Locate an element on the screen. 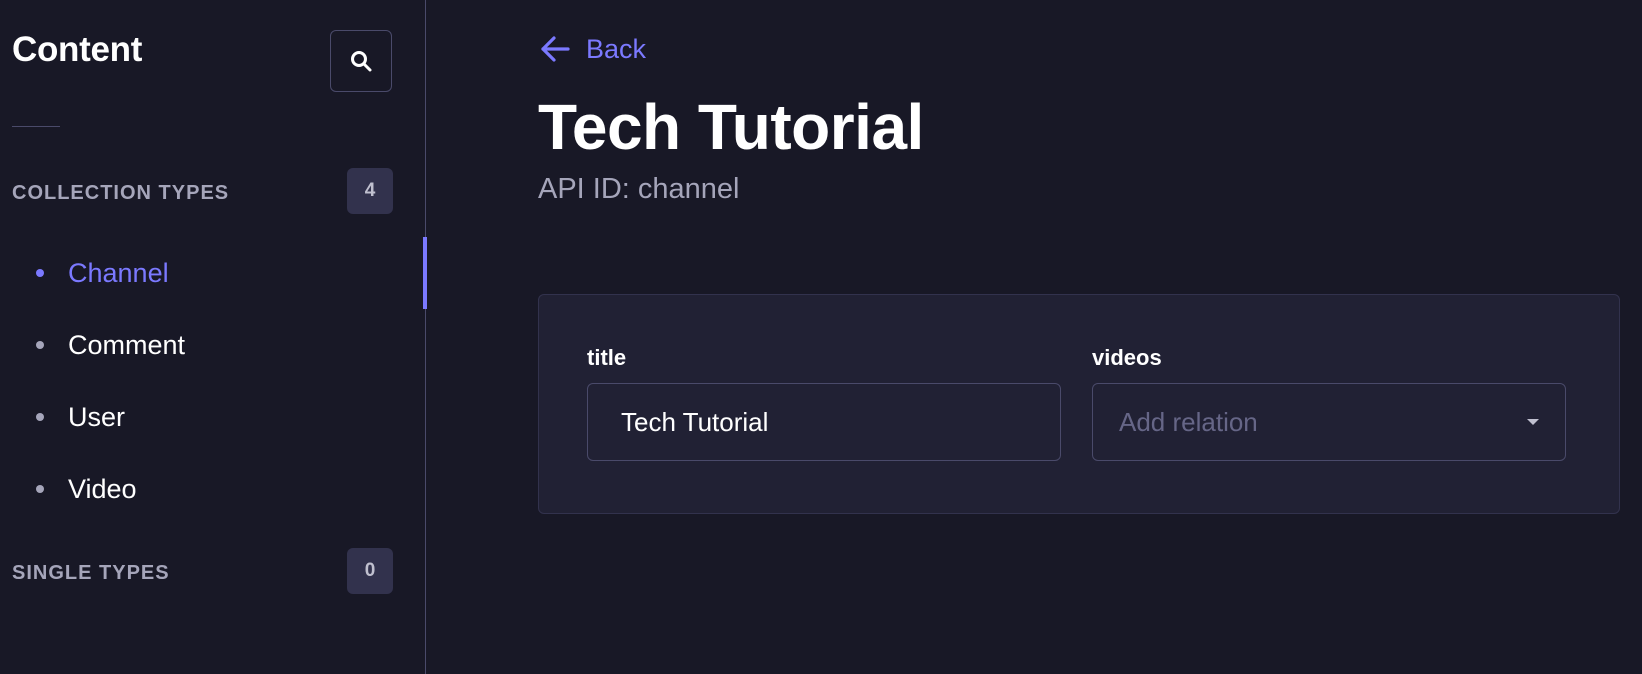  title-field: title is located at coordinates (824, 403).